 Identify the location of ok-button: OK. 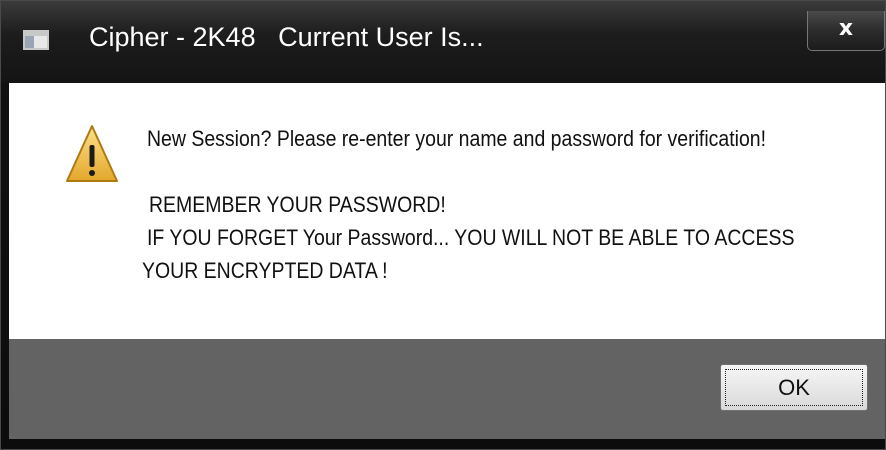
(794, 387).